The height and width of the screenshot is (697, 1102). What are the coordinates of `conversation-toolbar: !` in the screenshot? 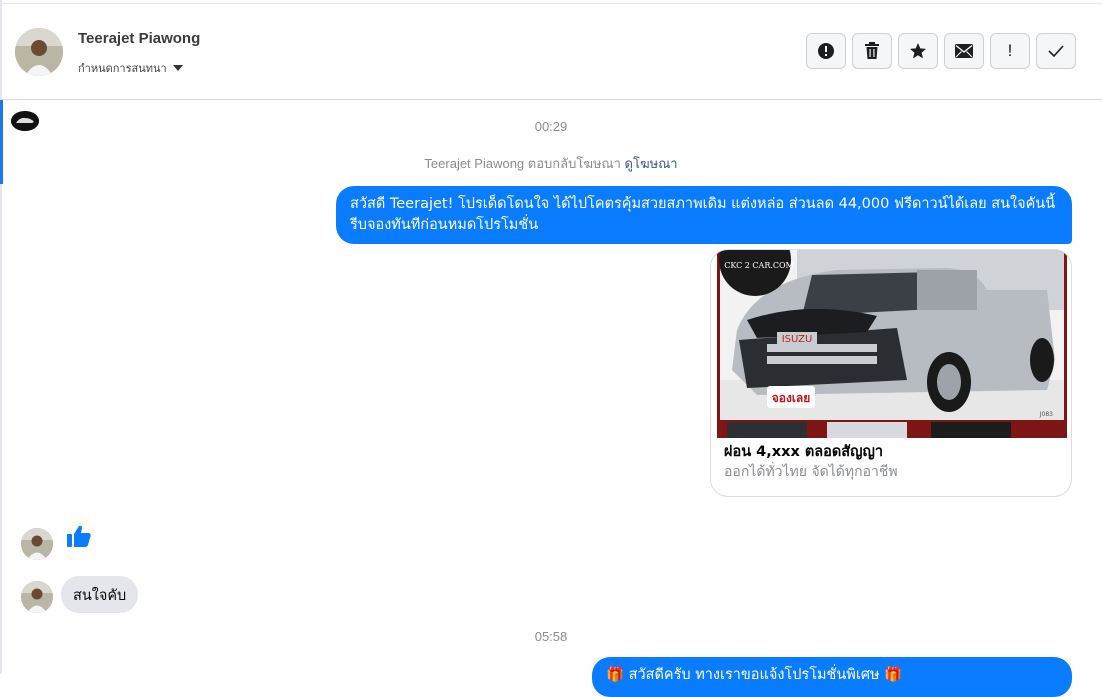 It's located at (941, 51).